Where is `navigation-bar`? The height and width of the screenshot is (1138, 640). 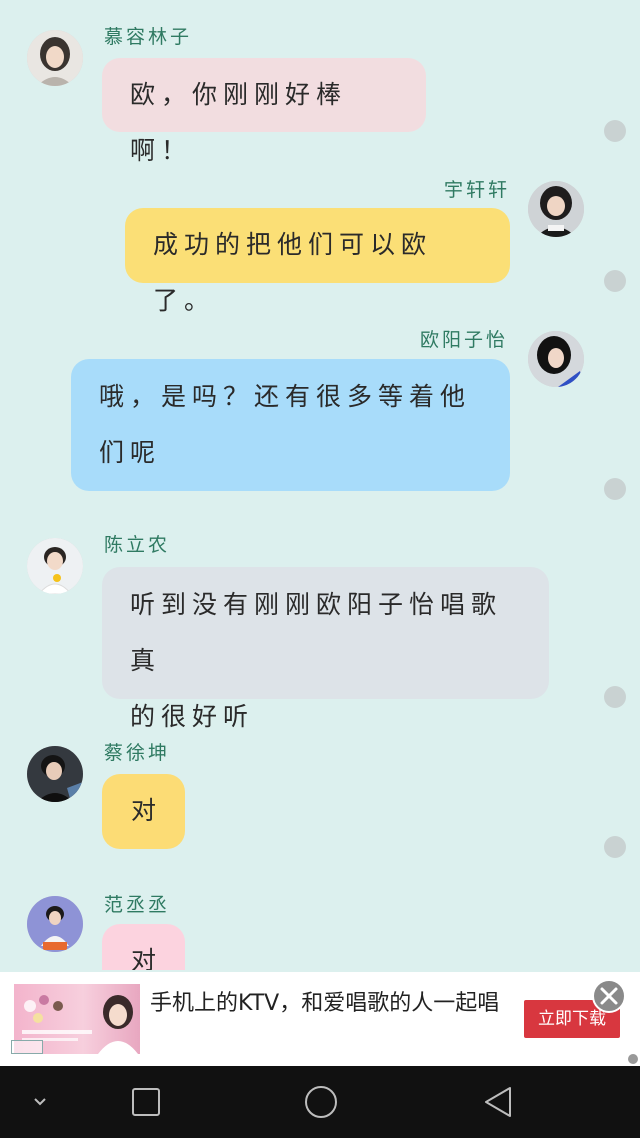
navigation-bar is located at coordinates (320, 1102).